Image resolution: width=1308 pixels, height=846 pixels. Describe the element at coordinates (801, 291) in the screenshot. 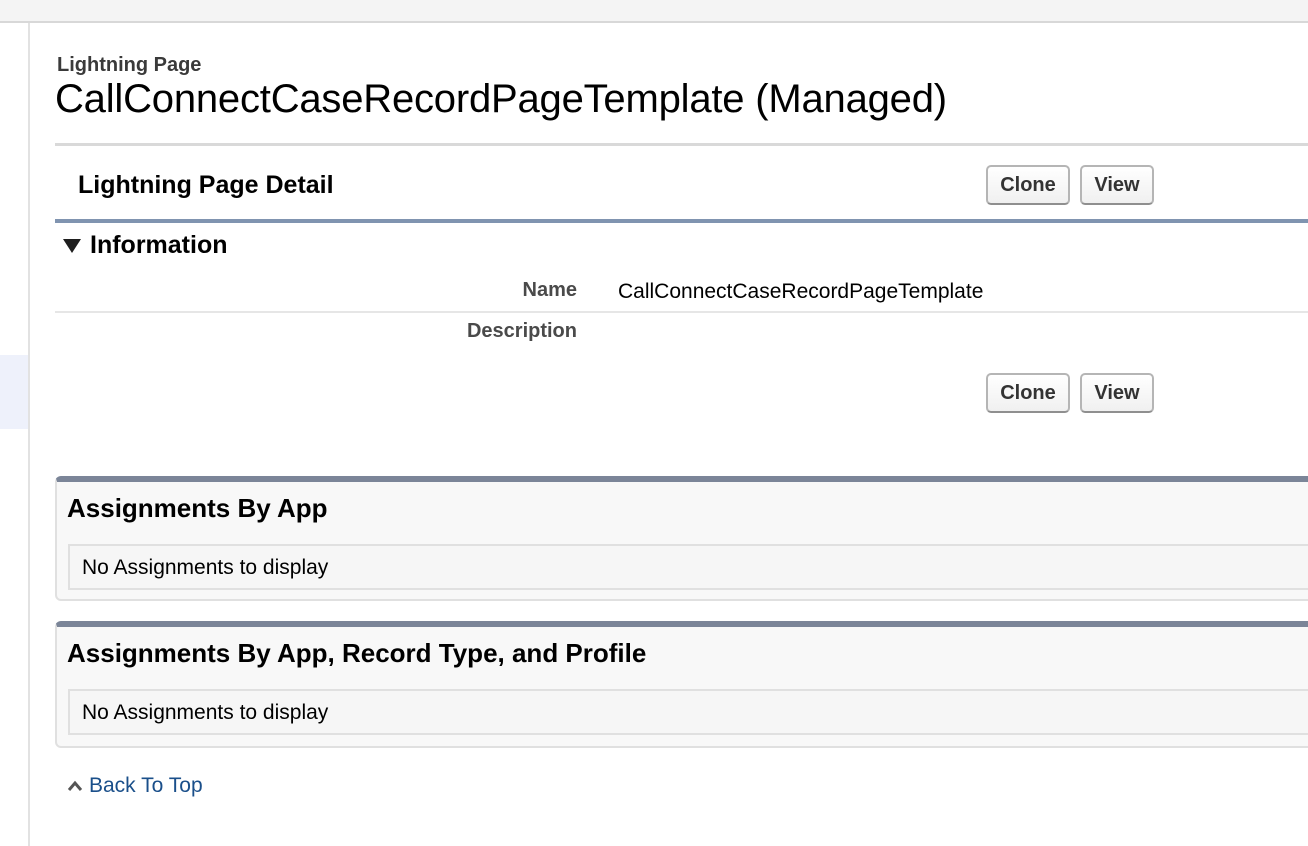

I see `name-field-value: CallConnectCaseRecordPageTemplate` at that location.